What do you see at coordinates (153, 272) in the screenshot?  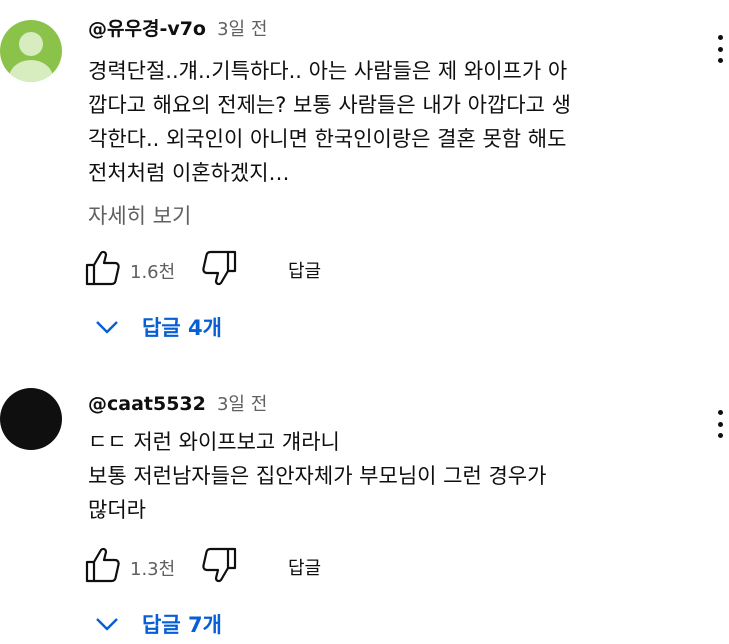 I see `like-count: 1.6천` at bounding box center [153, 272].